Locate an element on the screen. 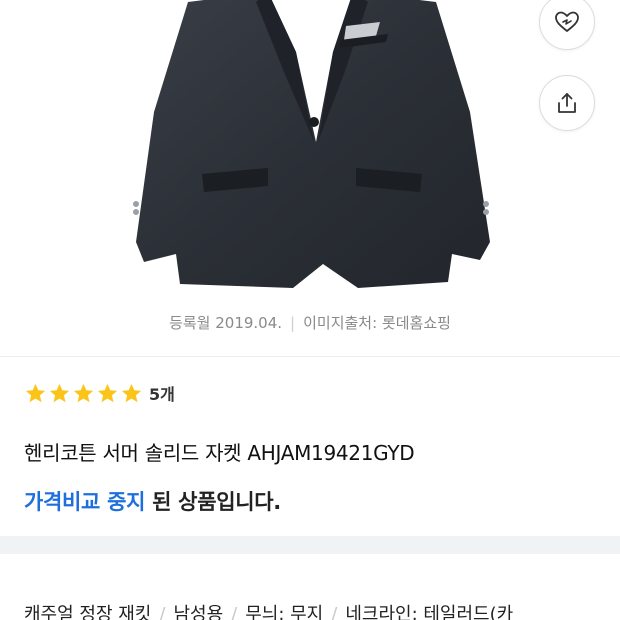 This screenshot has width=620, height=620. notice-highlight: 가격비교 중지 is located at coordinates (85, 502).